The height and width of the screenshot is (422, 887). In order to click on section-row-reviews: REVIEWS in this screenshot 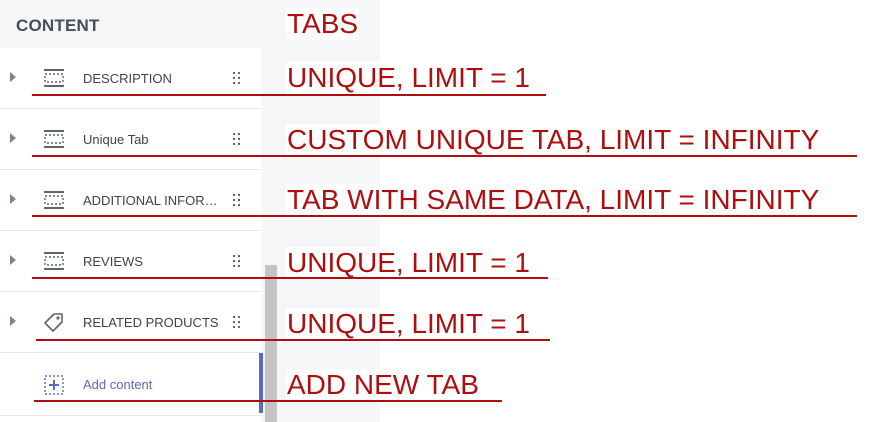, I will do `click(131, 261)`.